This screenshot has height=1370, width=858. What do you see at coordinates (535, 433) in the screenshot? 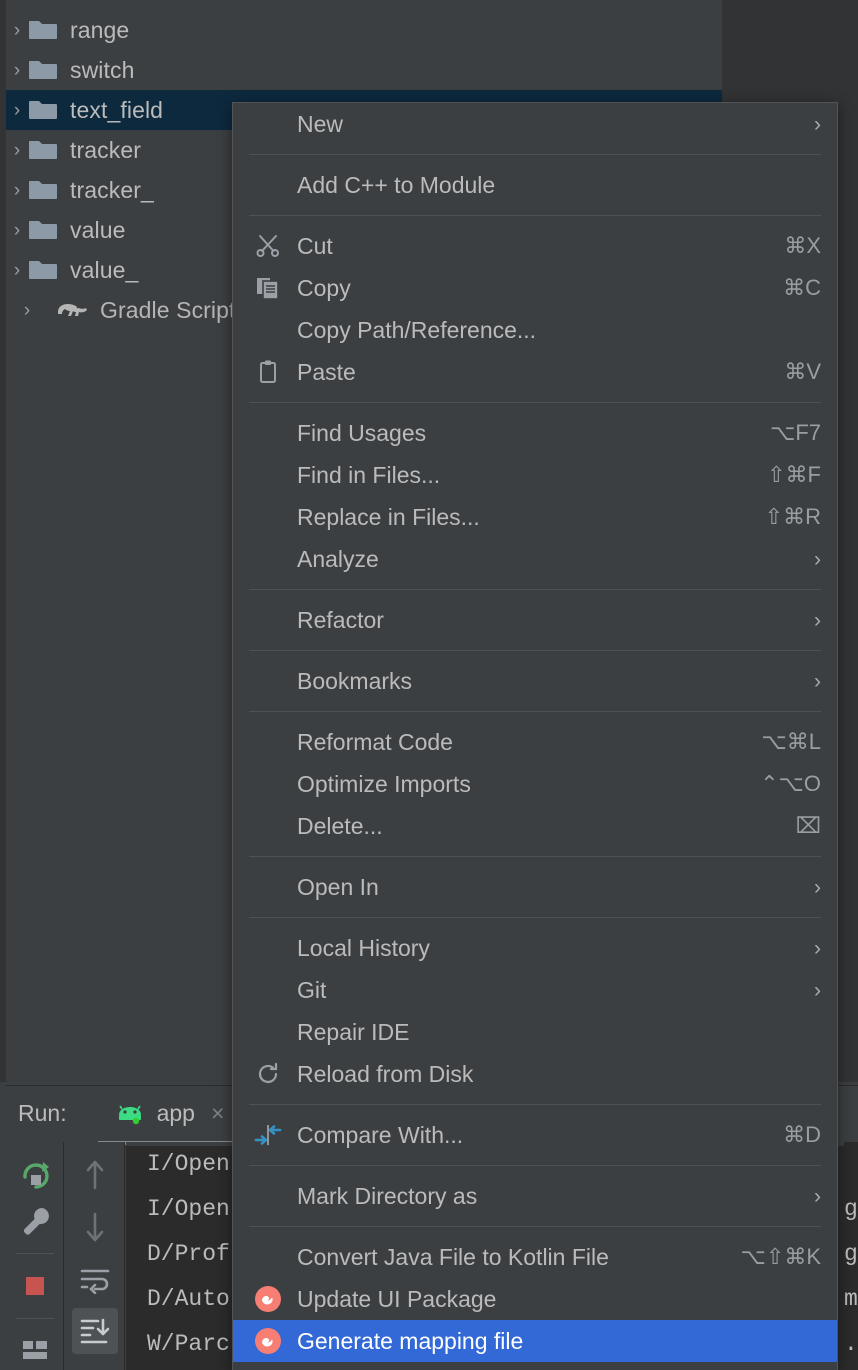
I see `menu-item-find-usages: Find Usages ⌥F7` at bounding box center [535, 433].